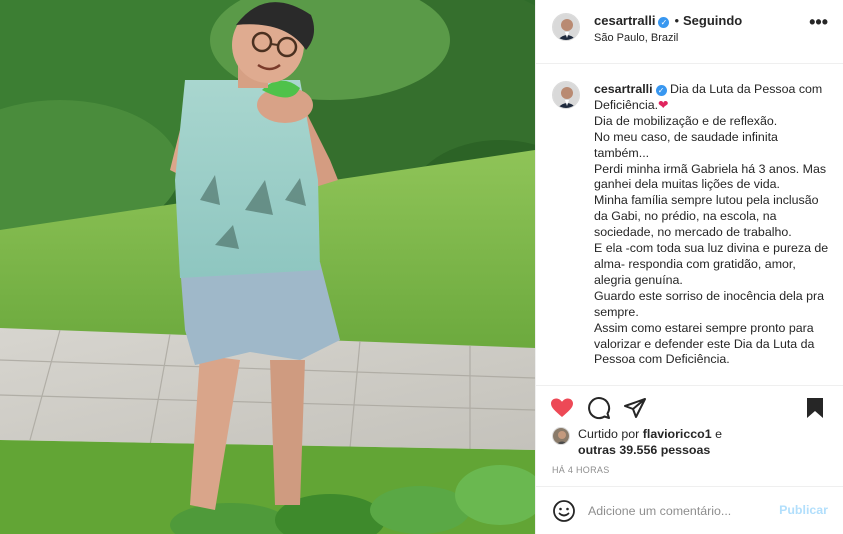 This screenshot has height=534, width=843. Describe the element at coordinates (562, 408) in the screenshot. I see `heart-filled-icon` at that location.